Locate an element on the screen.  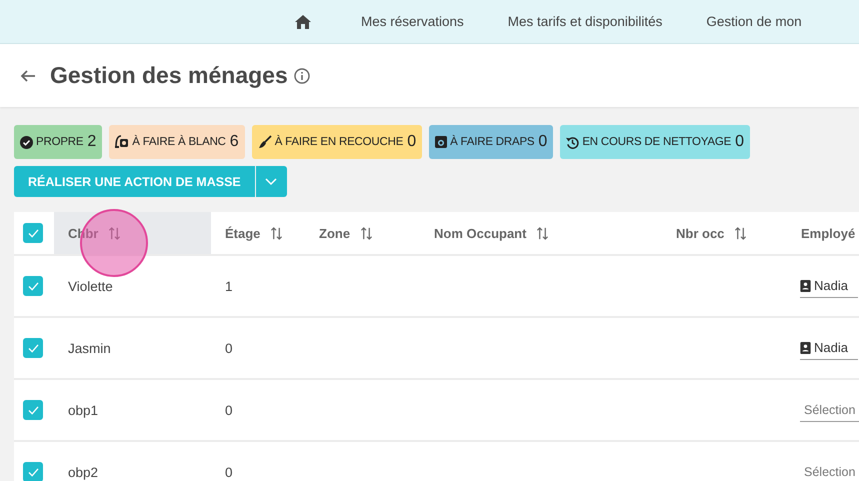
back-arrow-icon is located at coordinates (28, 76).